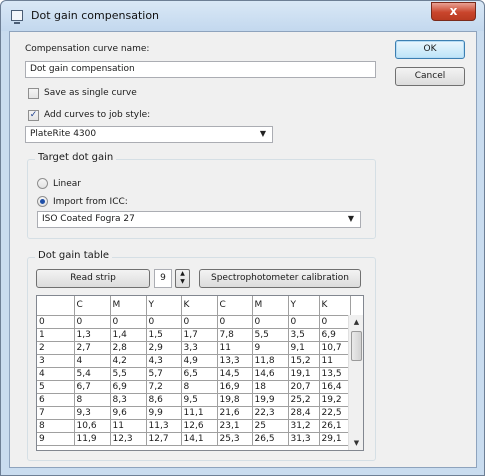  What do you see at coordinates (270, 426) in the screenshot?
I see `table-cell: 25` at bounding box center [270, 426].